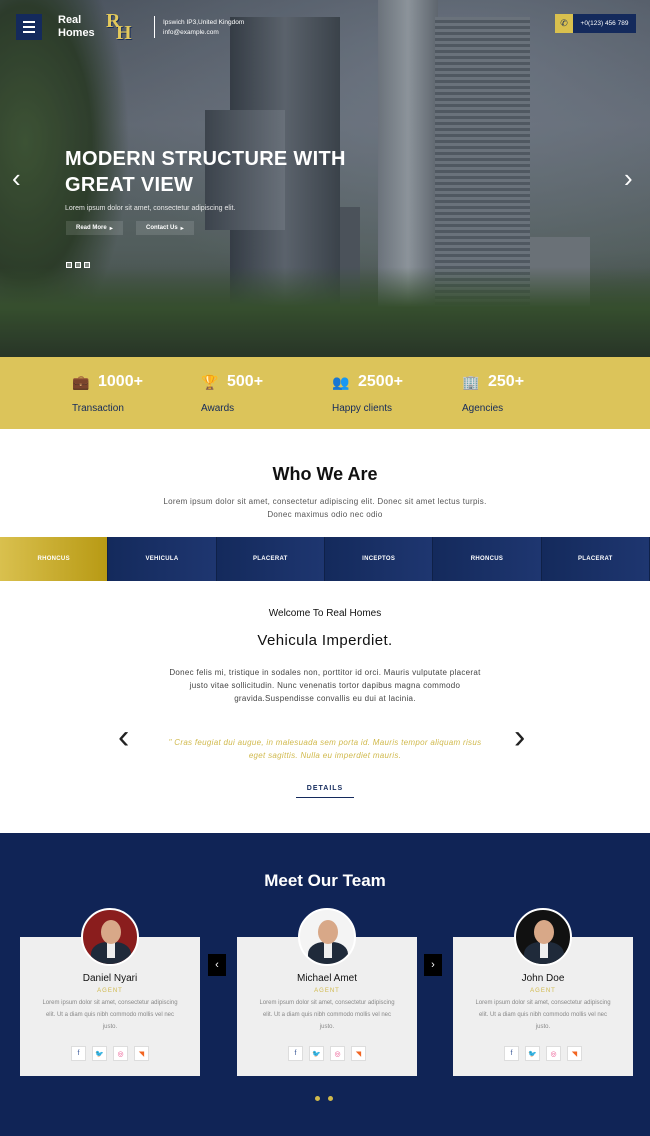 The image size is (650, 1136). I want to click on stat-label: Transaction, so click(98, 408).